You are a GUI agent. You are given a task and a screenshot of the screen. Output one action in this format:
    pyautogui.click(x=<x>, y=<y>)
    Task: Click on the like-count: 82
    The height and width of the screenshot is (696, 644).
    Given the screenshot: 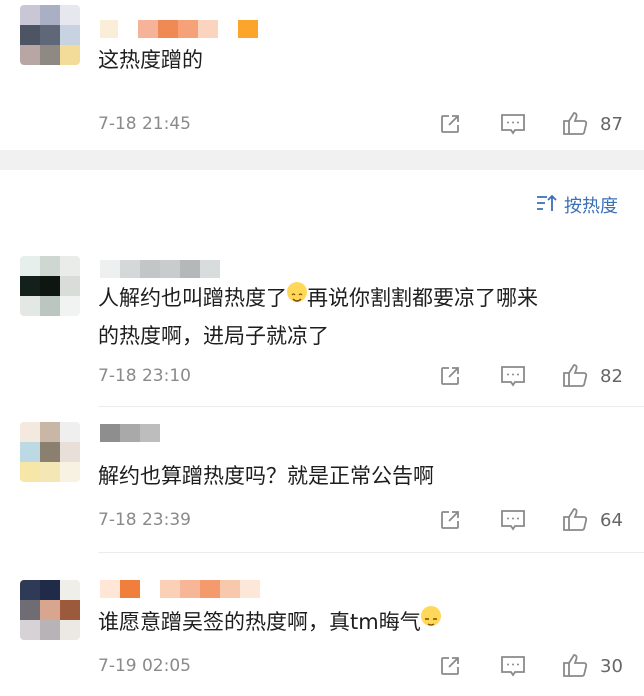 What is the action you would take?
    pyautogui.click(x=611, y=376)
    